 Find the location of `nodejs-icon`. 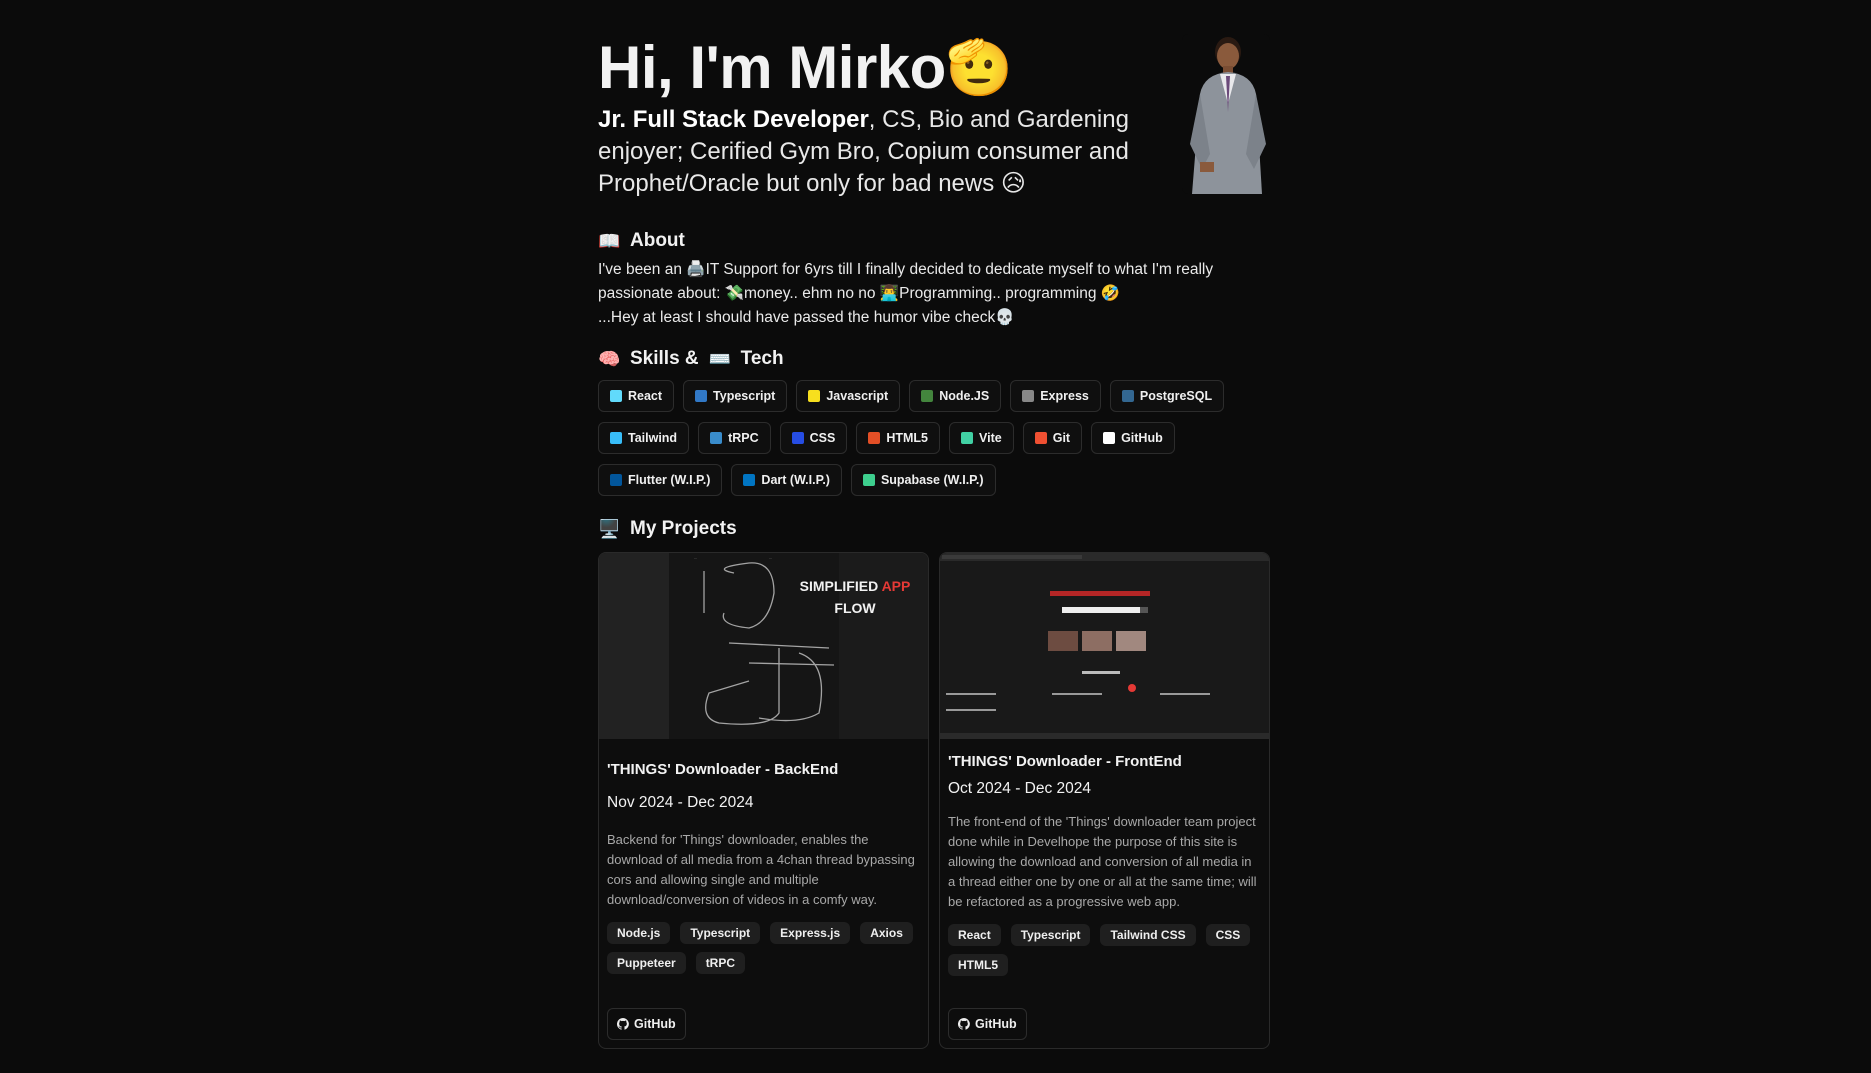

nodejs-icon is located at coordinates (927, 396).